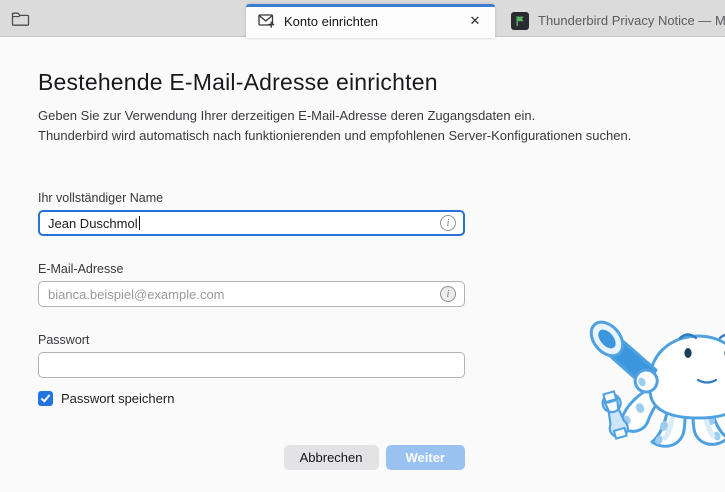 This screenshot has height=492, width=725. I want to click on name-input: Jean Duschmol, so click(251, 223).